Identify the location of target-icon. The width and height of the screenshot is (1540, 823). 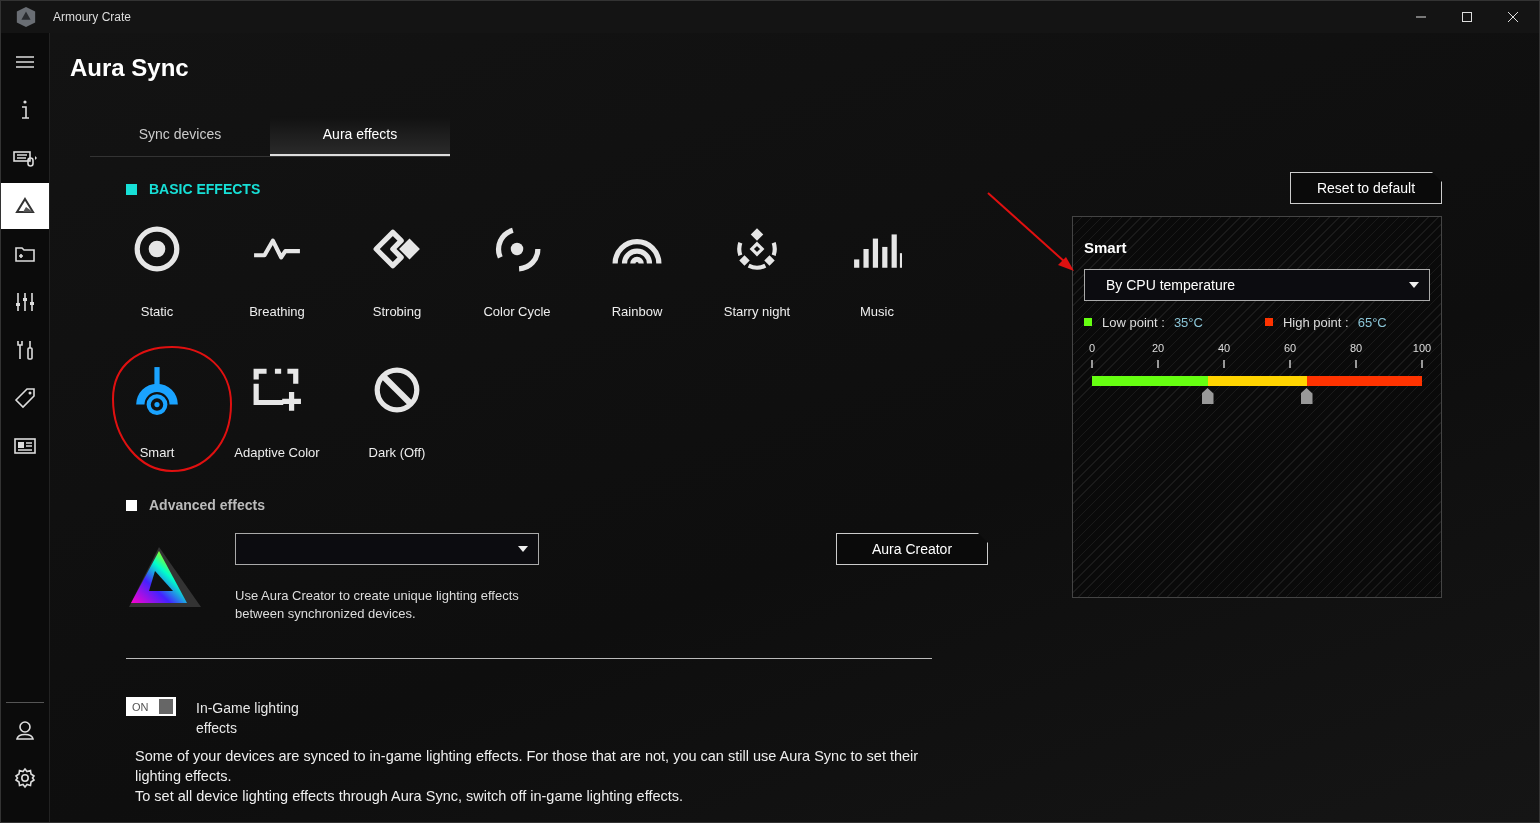
(157, 249).